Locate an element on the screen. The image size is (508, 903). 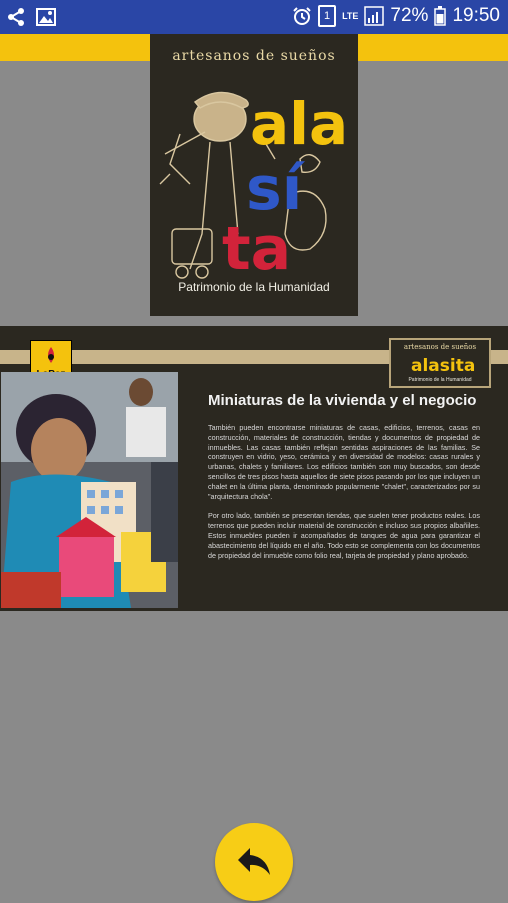
alarm-icon is located at coordinates (302, 16).